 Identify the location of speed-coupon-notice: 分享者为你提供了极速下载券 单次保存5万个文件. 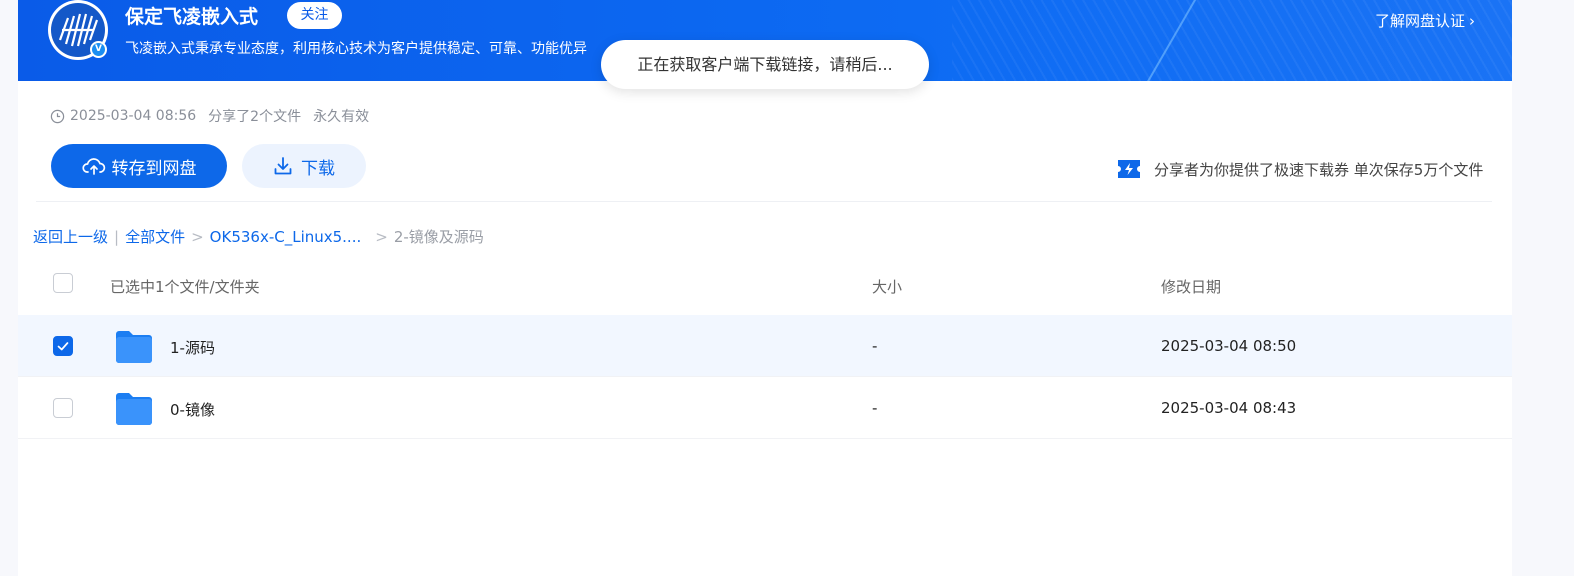
(1299, 169).